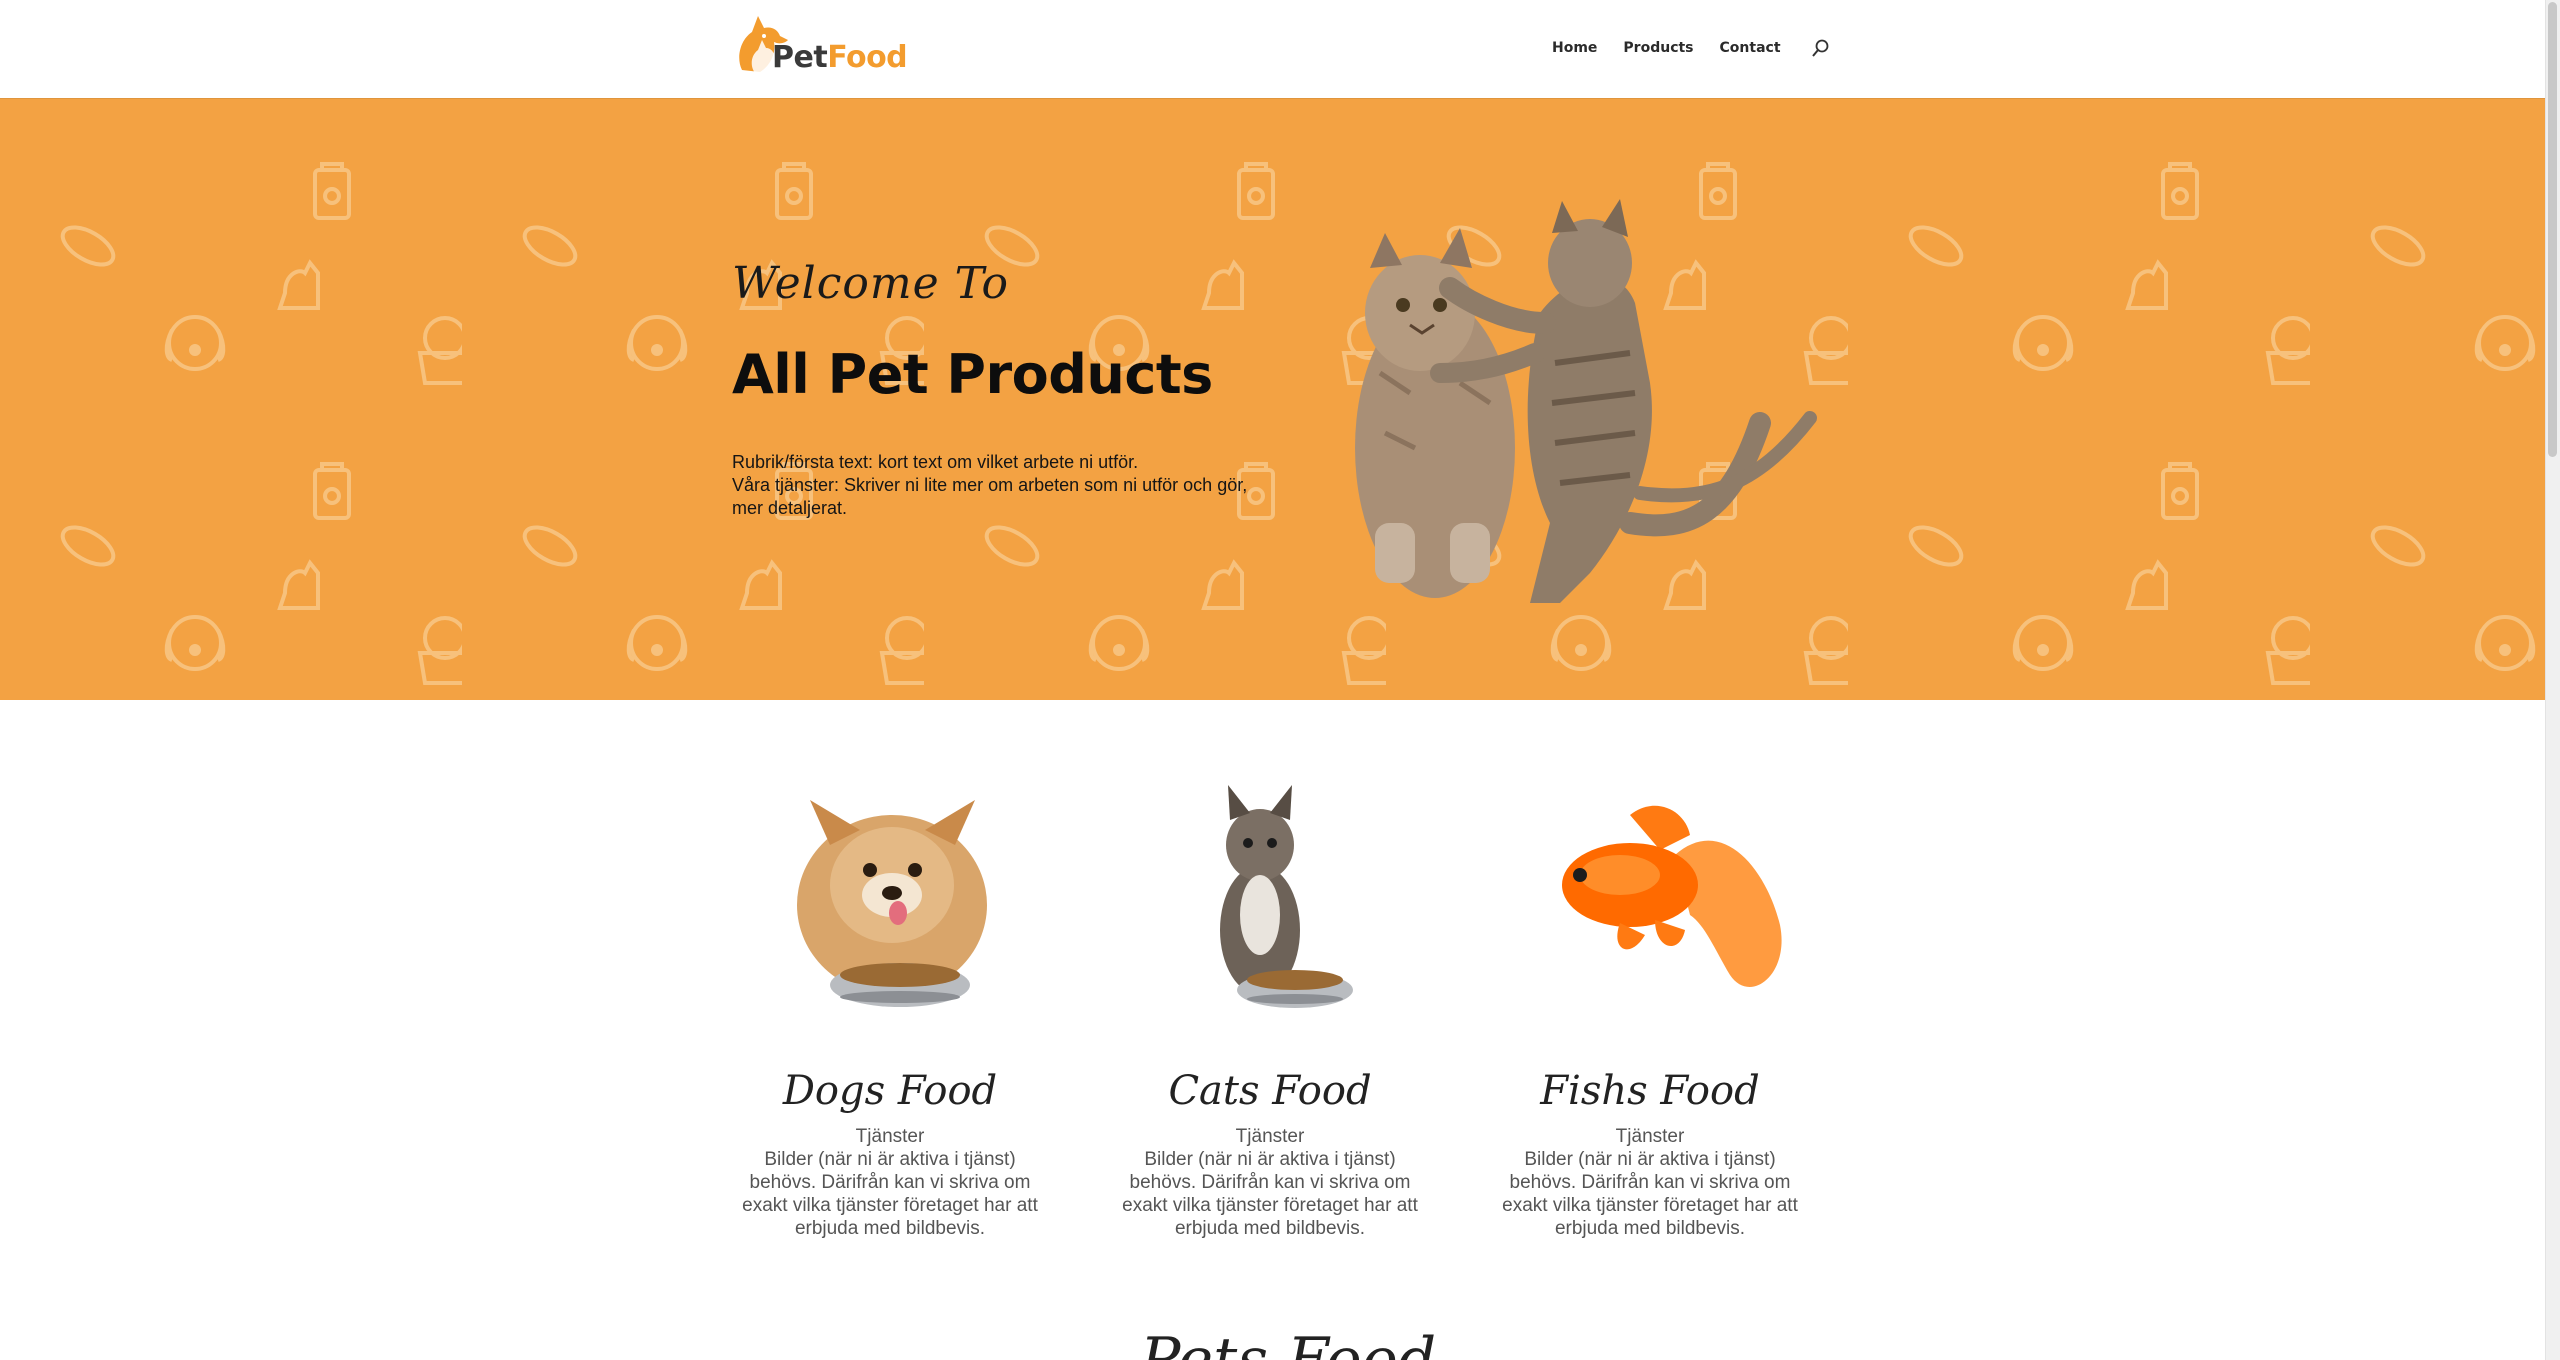 This screenshot has width=2560, height=1360. I want to click on page-scrollbar, so click(2552, 680).